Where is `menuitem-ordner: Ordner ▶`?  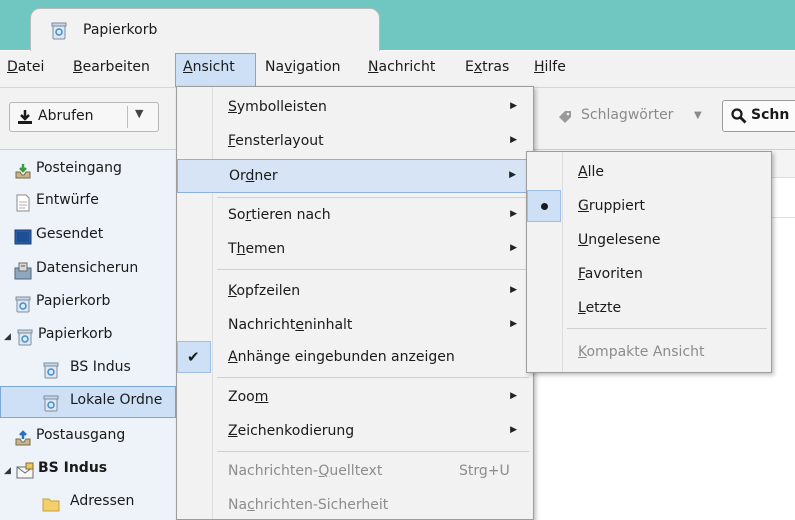
menuitem-ordner: Ordner ▶ is located at coordinates (355, 176).